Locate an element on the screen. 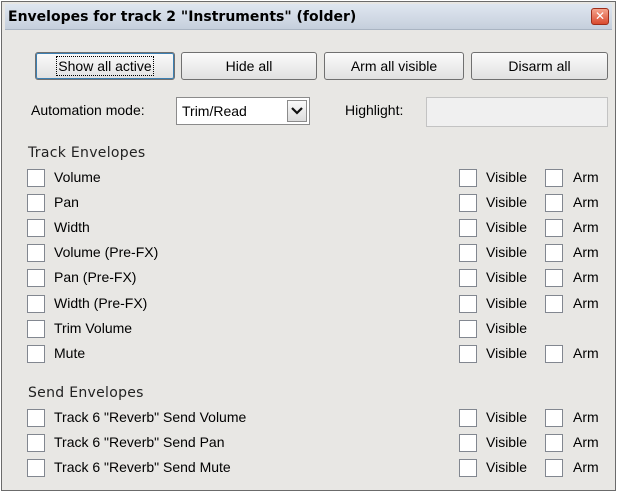 The height and width of the screenshot is (495, 620). hide-all-label: Hide all is located at coordinates (249, 66).